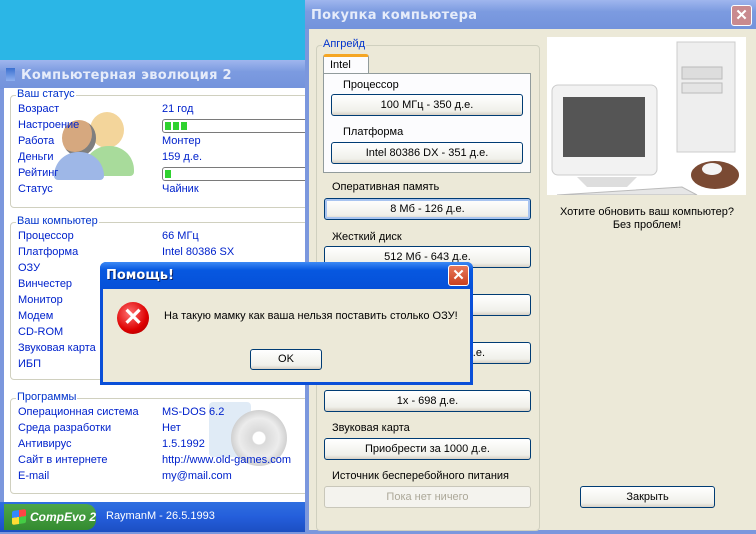 The width and height of the screenshot is (756, 534). What do you see at coordinates (427, 401) in the screenshot?
I see `buy-cdrom-button: 1x - 698 д.е.` at bounding box center [427, 401].